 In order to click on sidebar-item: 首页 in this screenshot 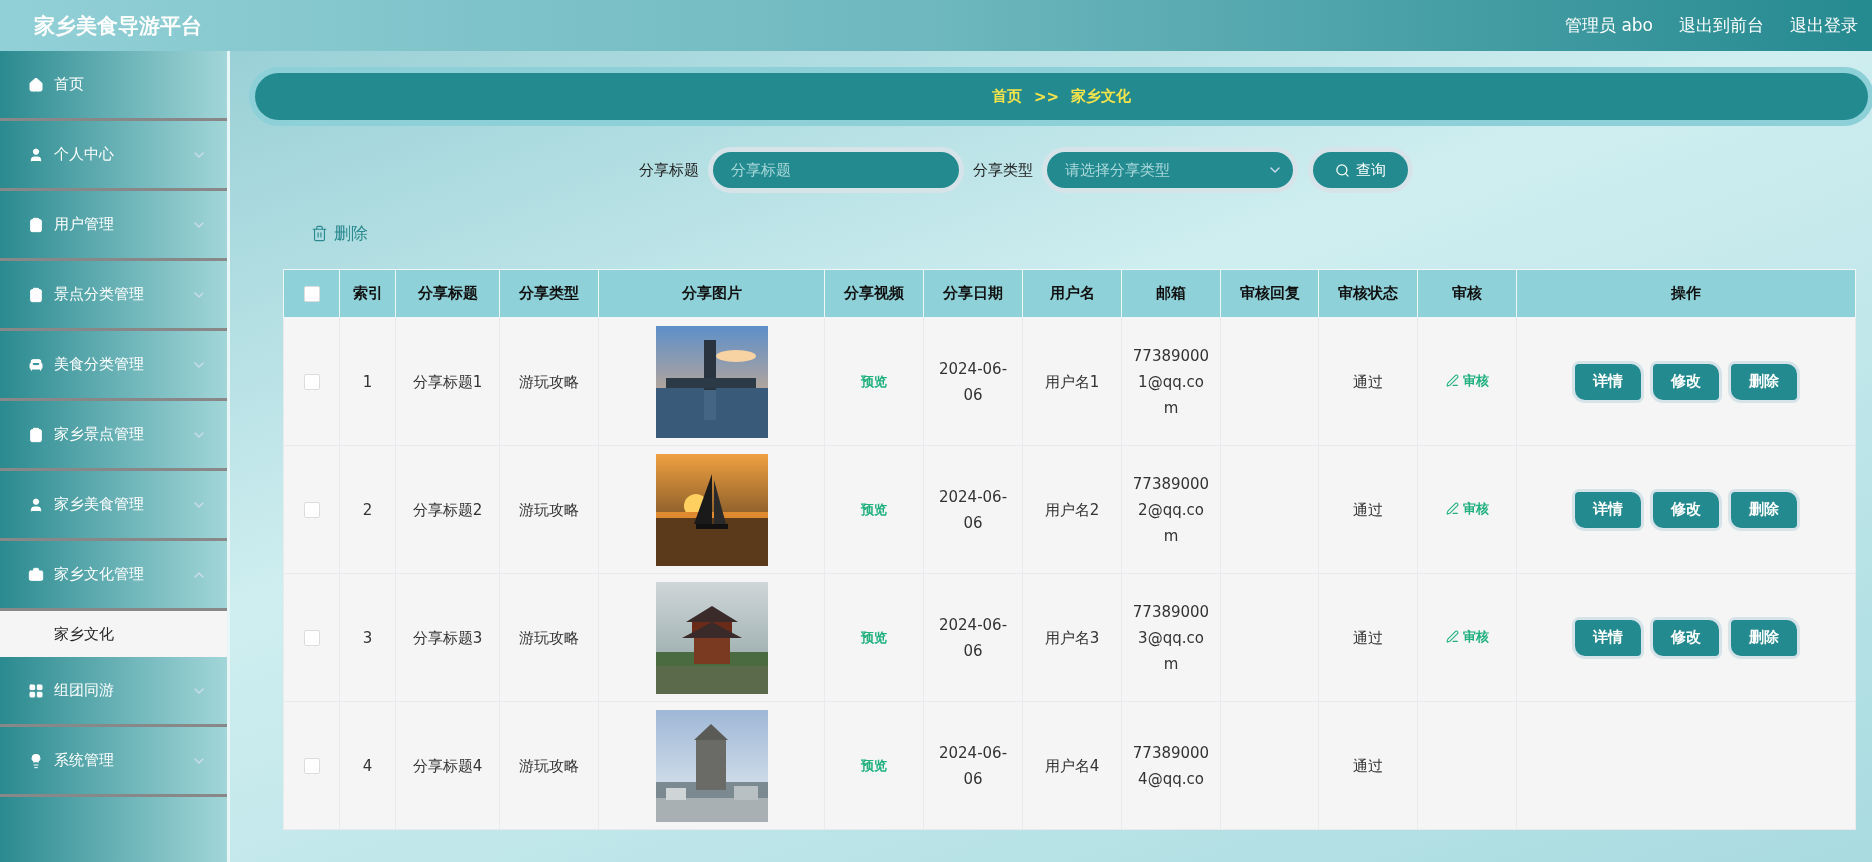, I will do `click(113, 86)`.